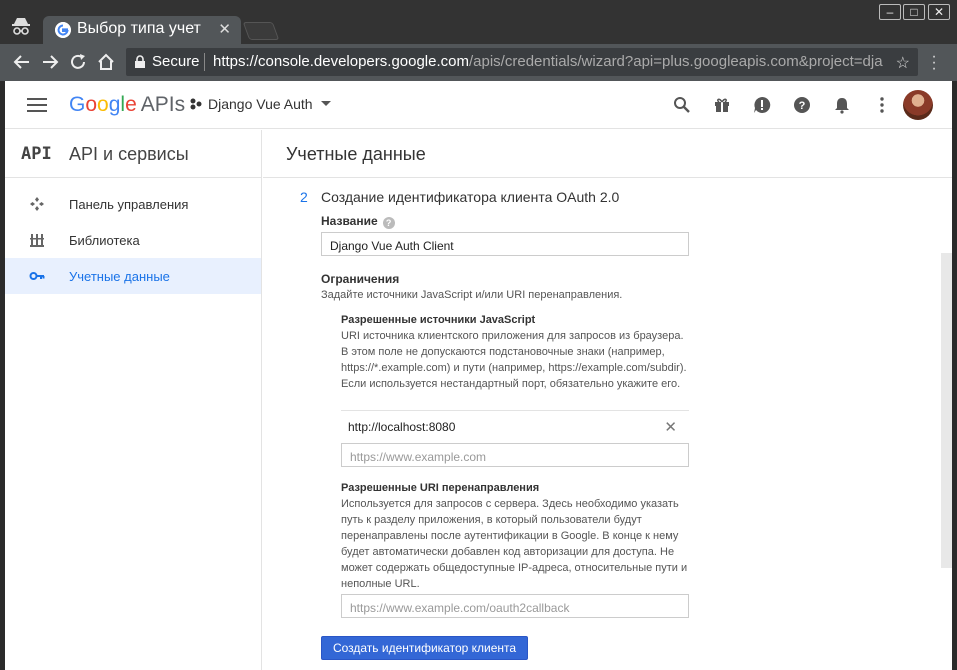 The width and height of the screenshot is (957, 670). What do you see at coordinates (505, 244) in the screenshot?
I see `name-field: Django Vue Auth Client` at bounding box center [505, 244].